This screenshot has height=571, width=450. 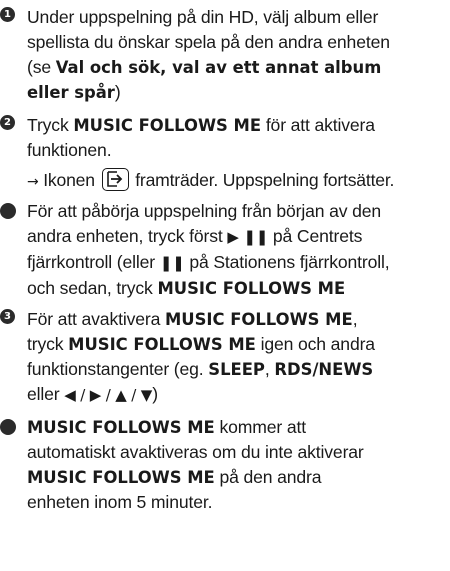 I want to click on step-1-line-3: (se Val och sök, val av ett annat album, so click(x=204, y=67).